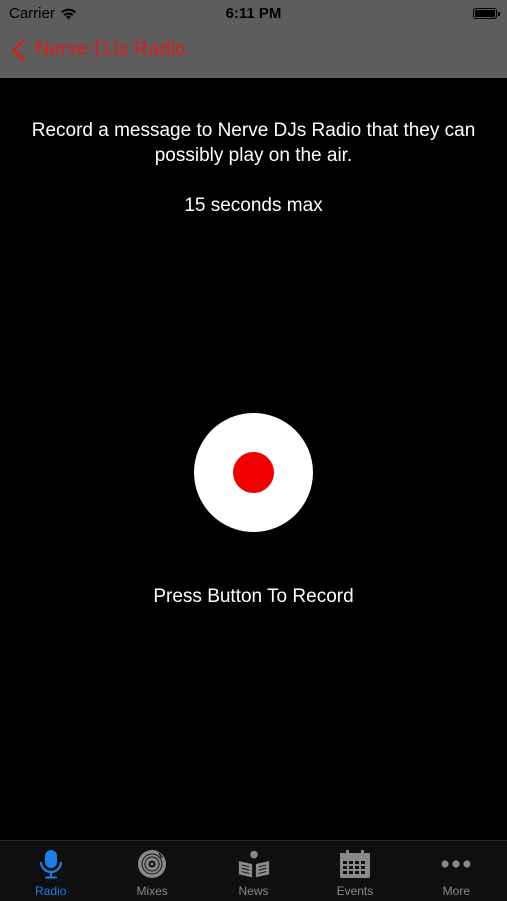 The width and height of the screenshot is (507, 901). I want to click on more-dots-icon, so click(456, 864).